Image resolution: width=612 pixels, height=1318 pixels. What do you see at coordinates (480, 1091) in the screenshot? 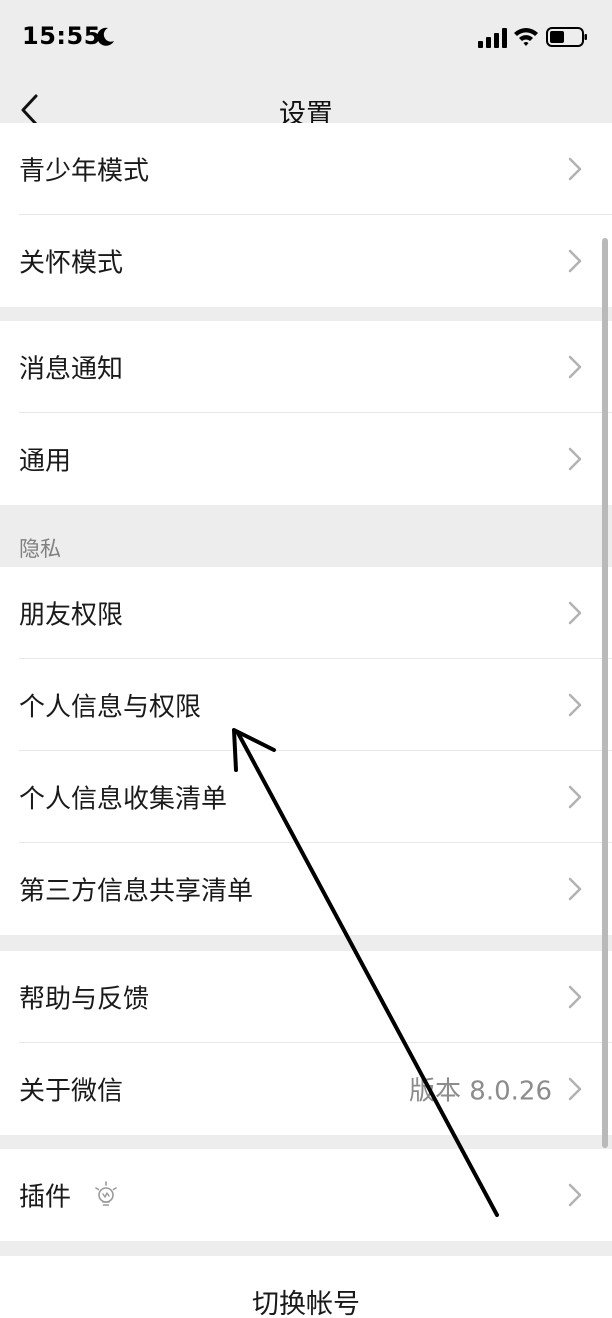
I see `version-value: 版本 8.0.26` at bounding box center [480, 1091].